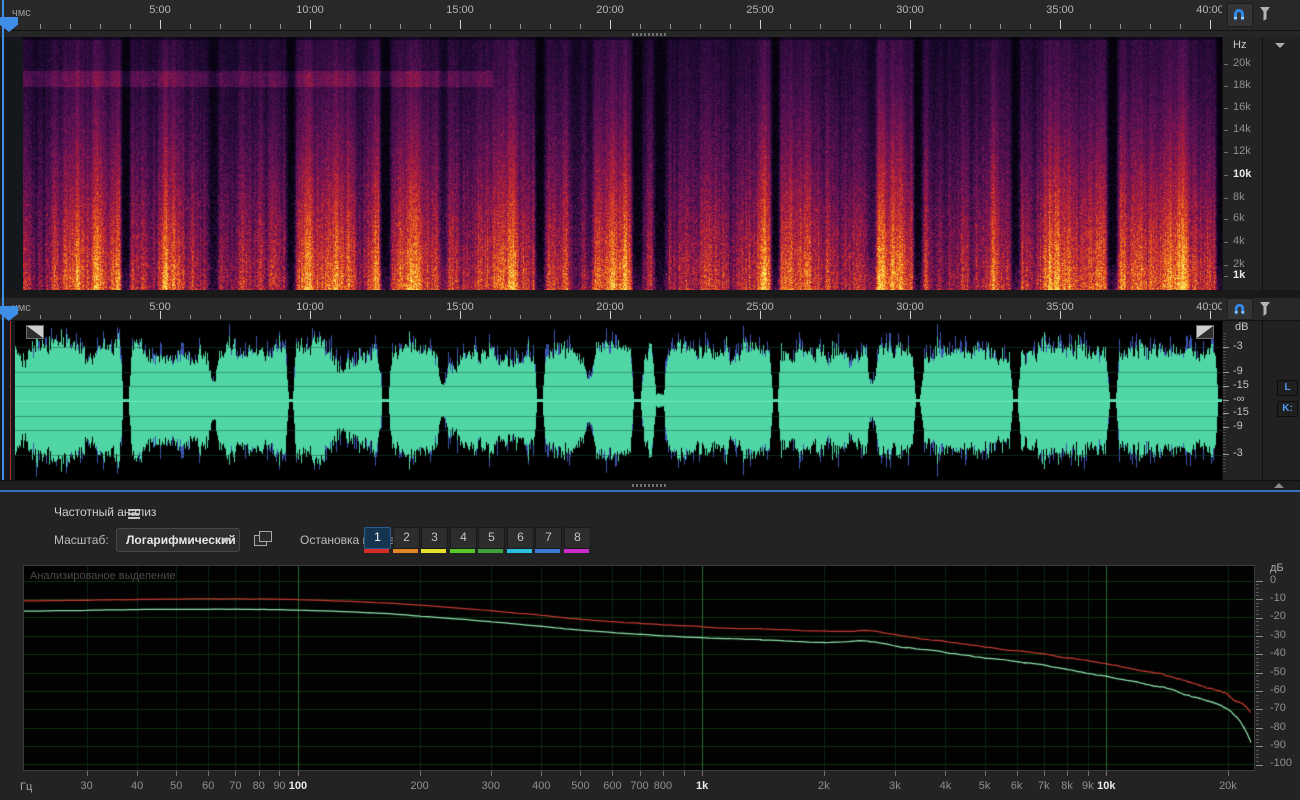  I want to click on hold-frame-button-2: 2, so click(406, 538).